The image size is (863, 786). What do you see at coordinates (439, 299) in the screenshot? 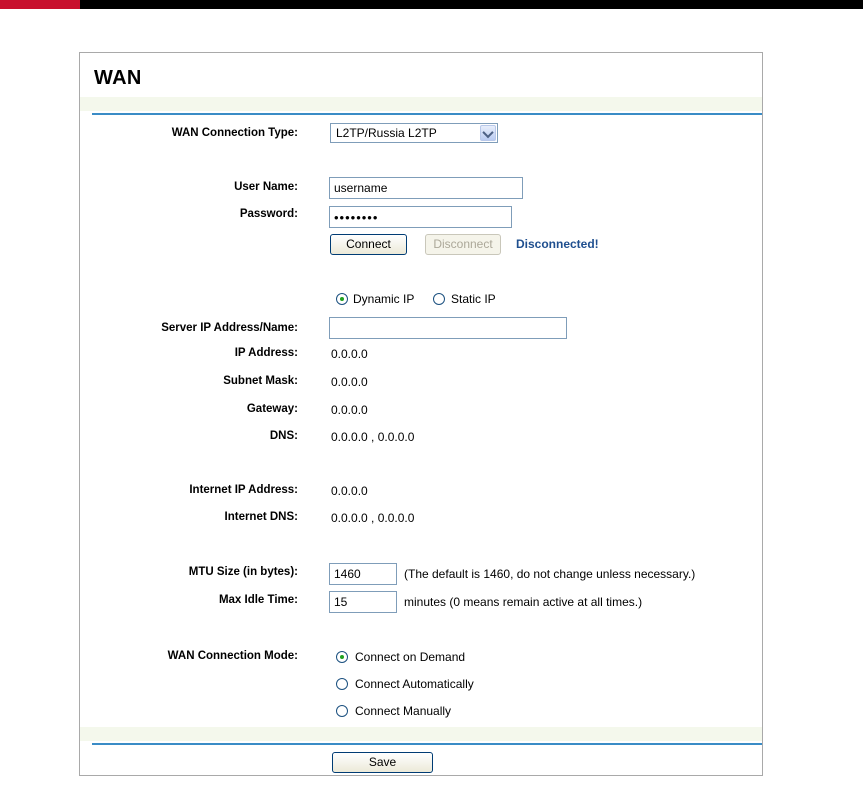
I see `static-ip-radio` at bounding box center [439, 299].